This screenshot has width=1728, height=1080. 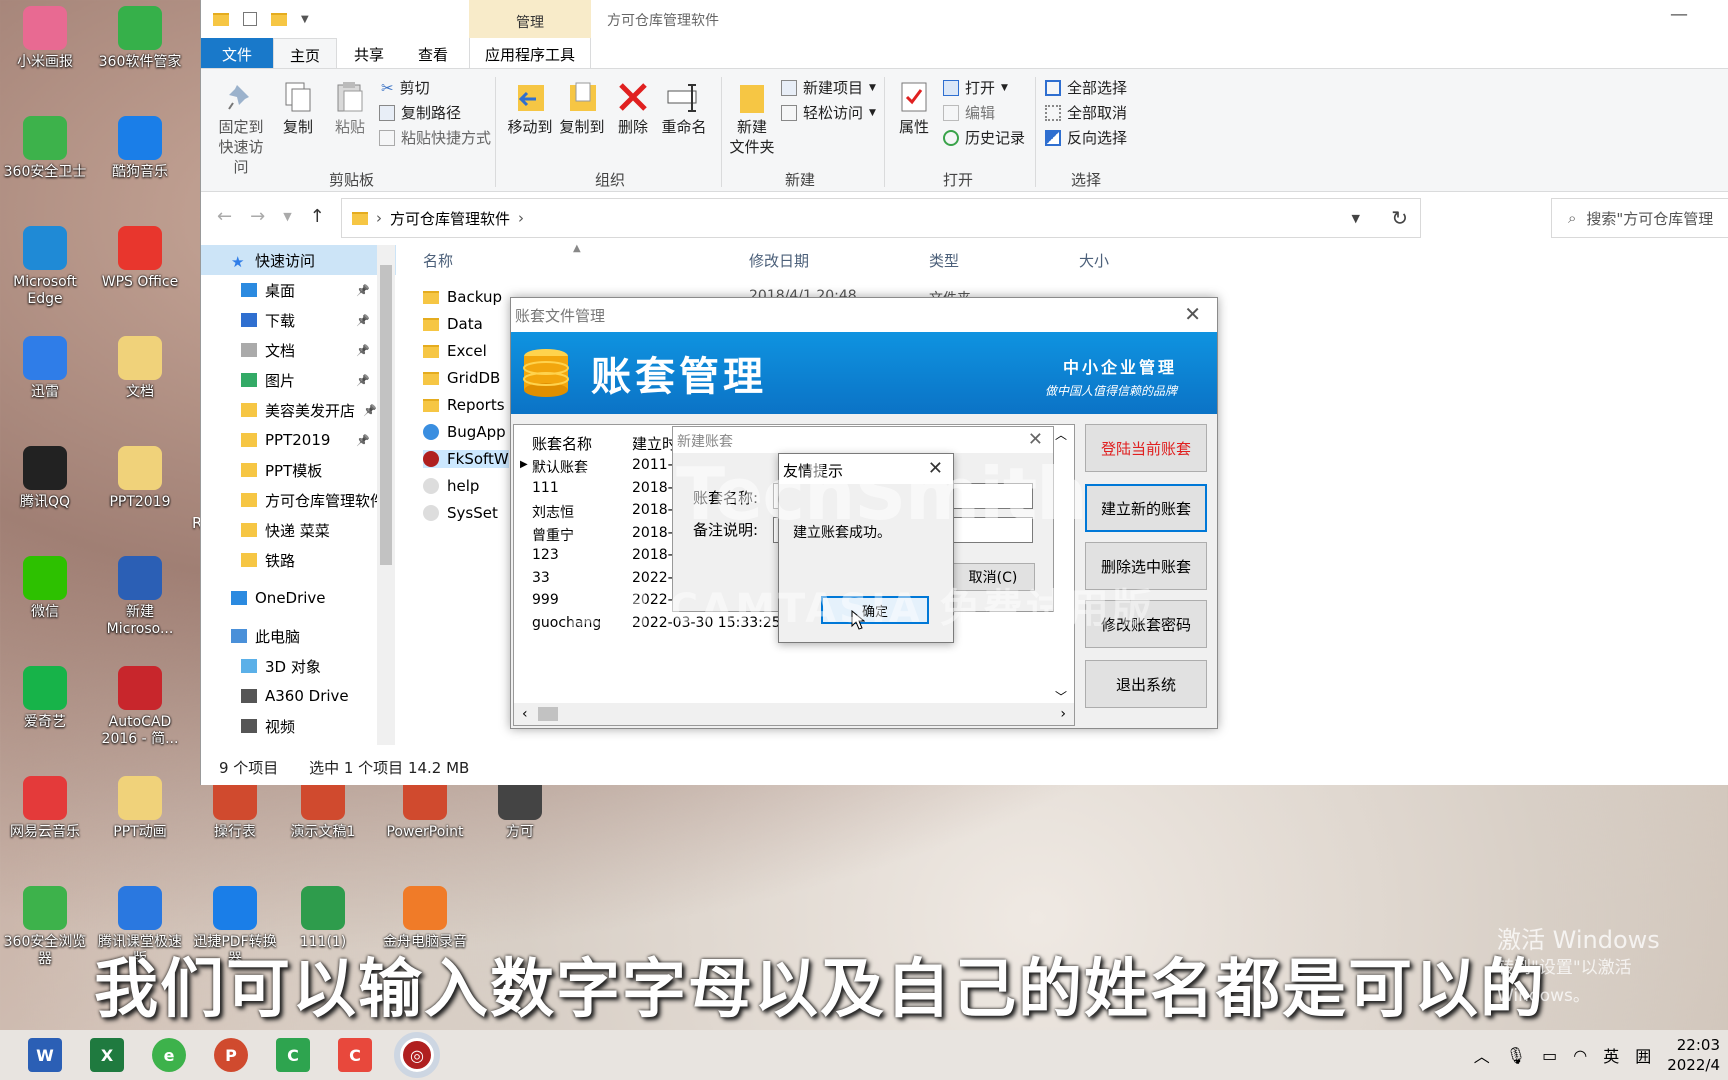 I want to click on chevron-down-icon: ﹀, so click(x=1061, y=696).